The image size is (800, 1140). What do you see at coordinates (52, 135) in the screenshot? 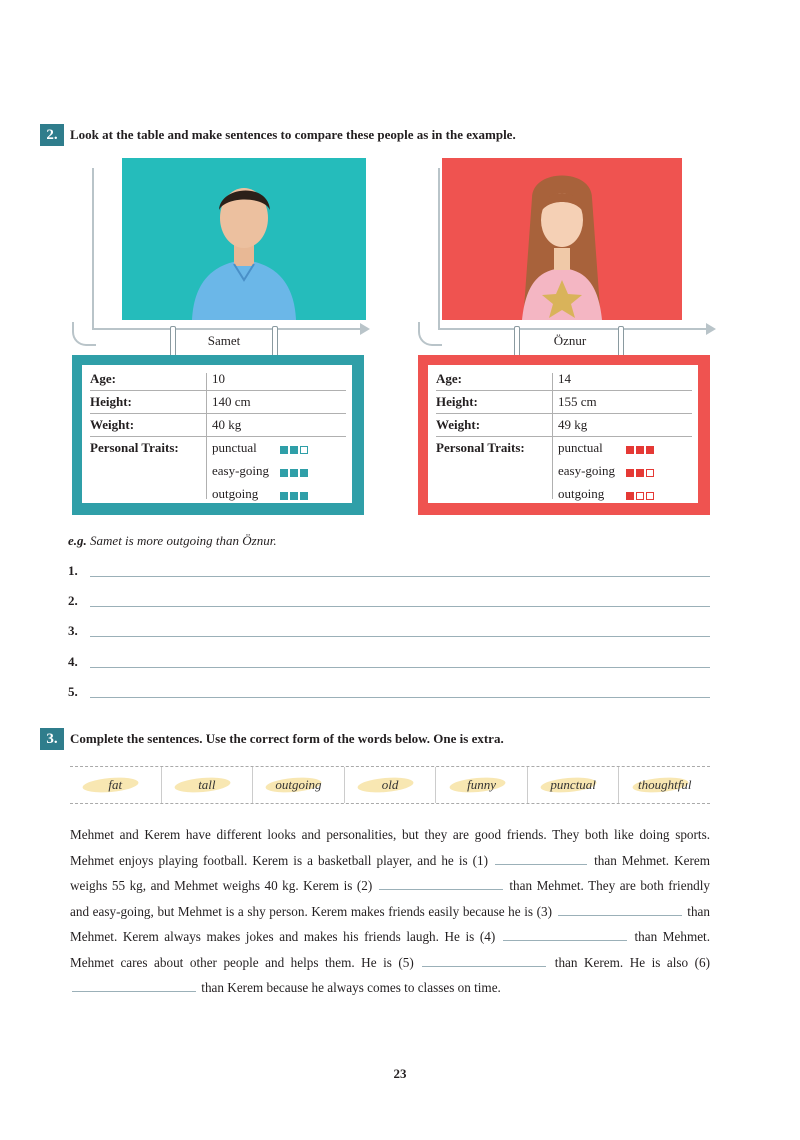
I see `exercise-number: 2.` at bounding box center [52, 135].